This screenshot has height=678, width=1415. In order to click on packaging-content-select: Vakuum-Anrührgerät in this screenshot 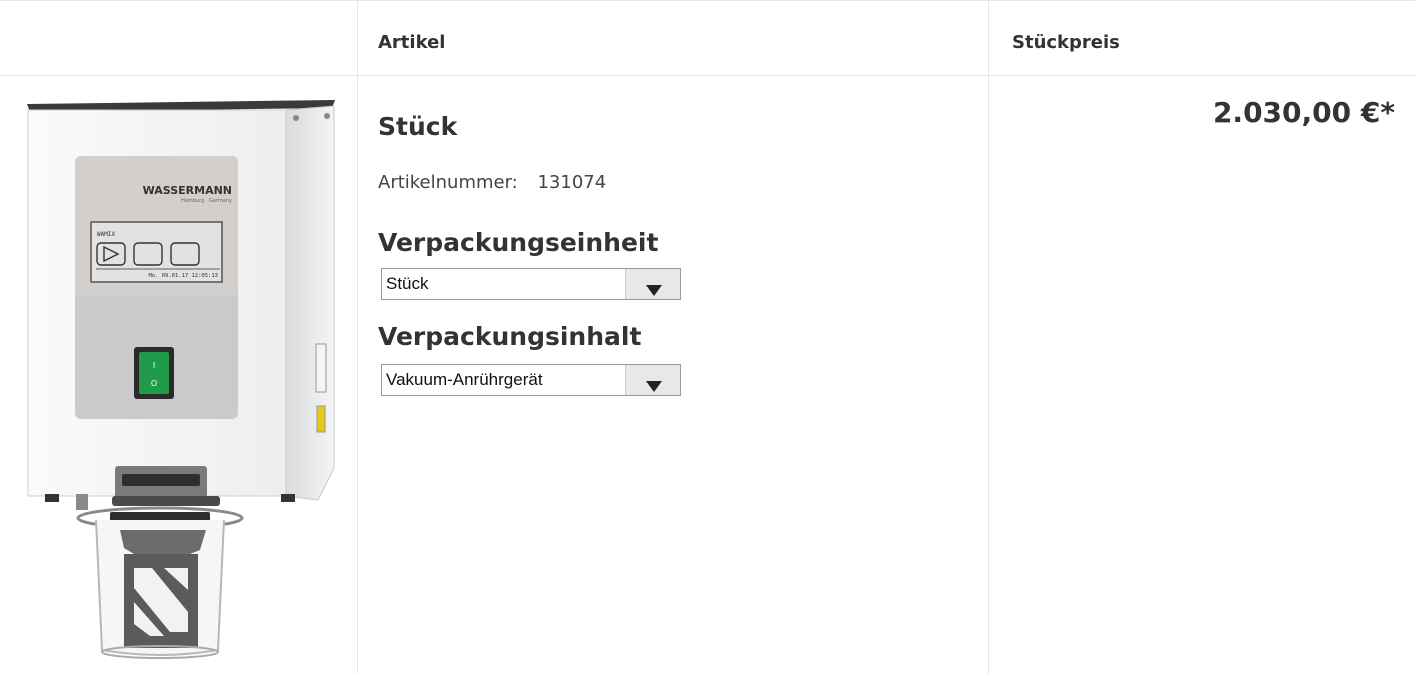, I will do `click(531, 380)`.